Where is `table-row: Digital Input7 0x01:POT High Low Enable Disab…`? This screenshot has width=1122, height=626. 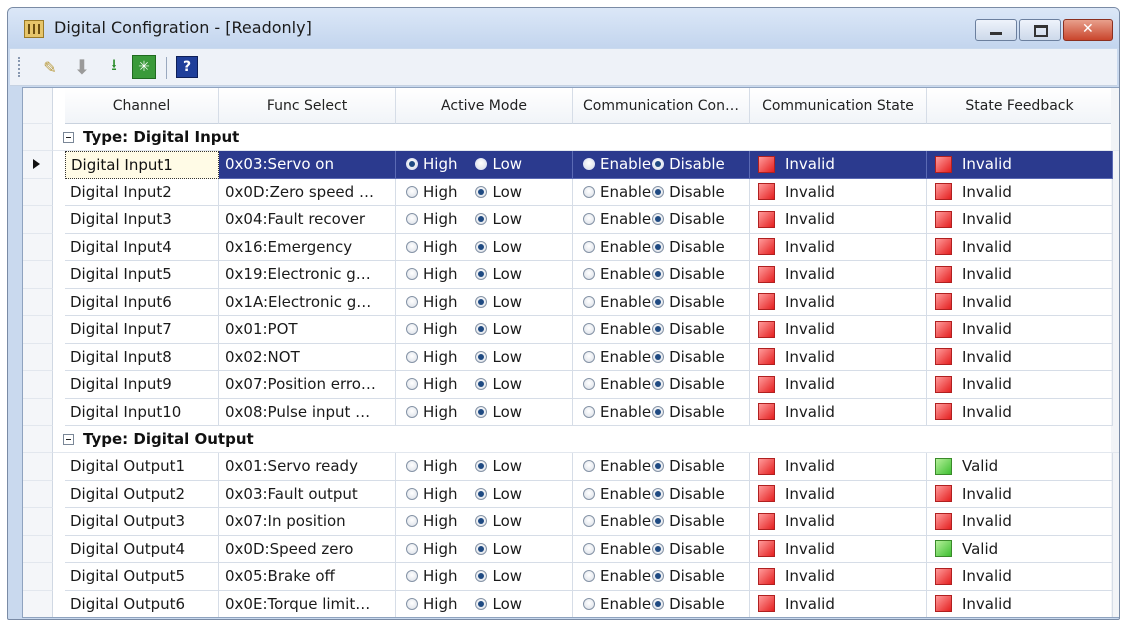 table-row: Digital Input7 0x01:POT High Low Enable Disab… is located at coordinates (586, 330).